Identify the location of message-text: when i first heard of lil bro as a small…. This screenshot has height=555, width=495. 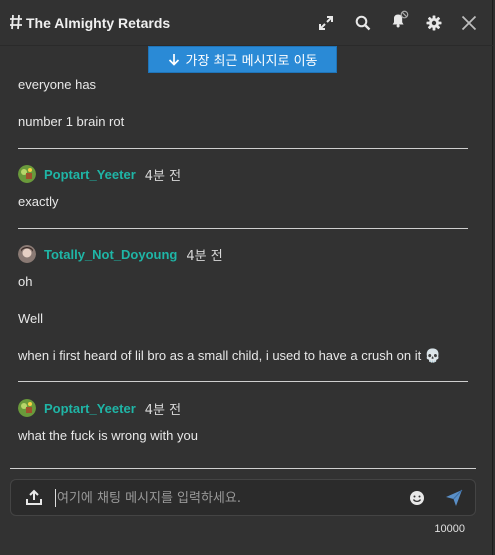
(229, 355).